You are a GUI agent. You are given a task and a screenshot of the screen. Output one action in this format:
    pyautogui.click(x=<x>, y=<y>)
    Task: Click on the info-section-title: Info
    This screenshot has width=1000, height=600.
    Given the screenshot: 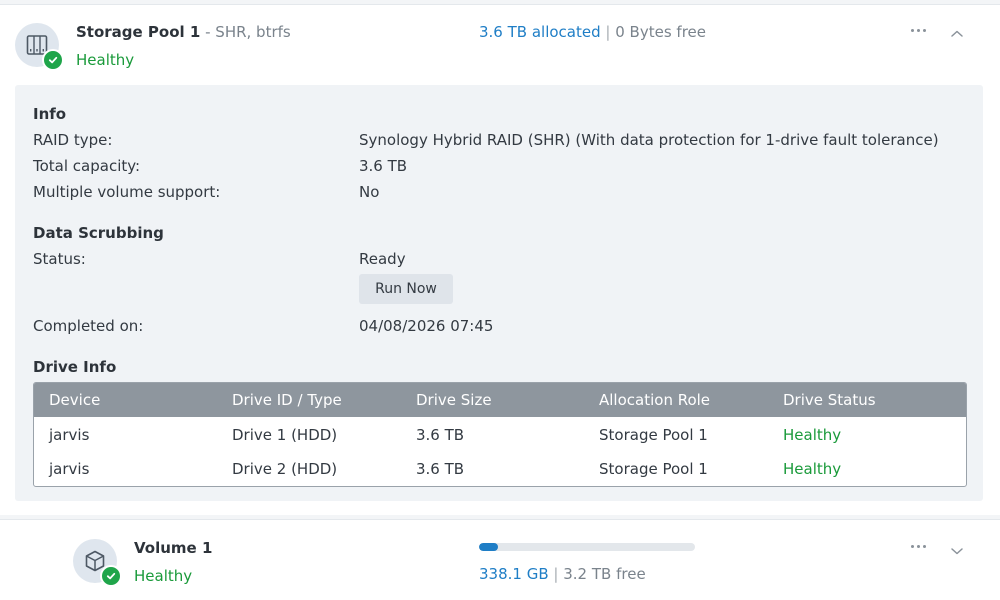 What is the action you would take?
    pyautogui.click(x=50, y=114)
    